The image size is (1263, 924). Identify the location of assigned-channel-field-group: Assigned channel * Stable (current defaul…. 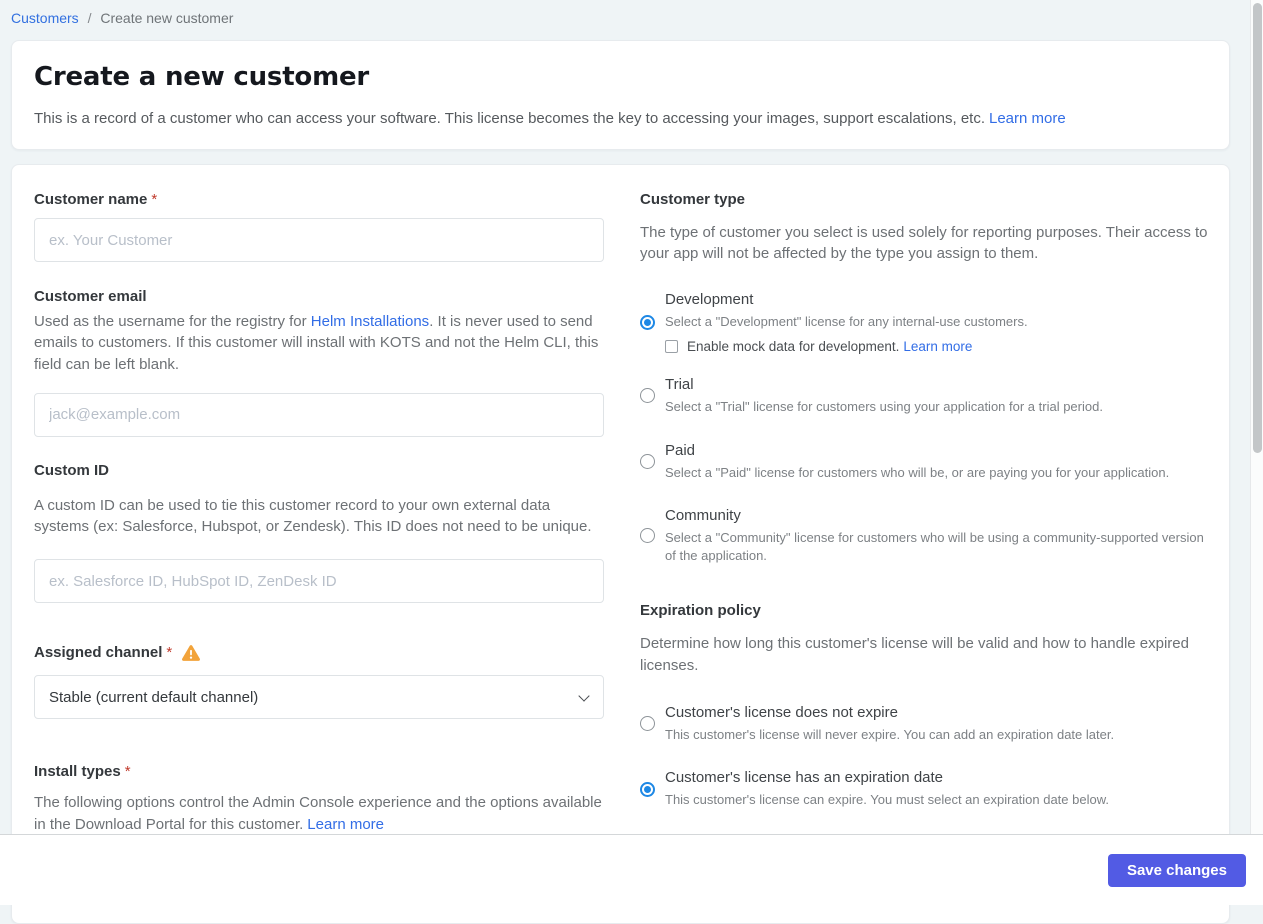
(319, 682).